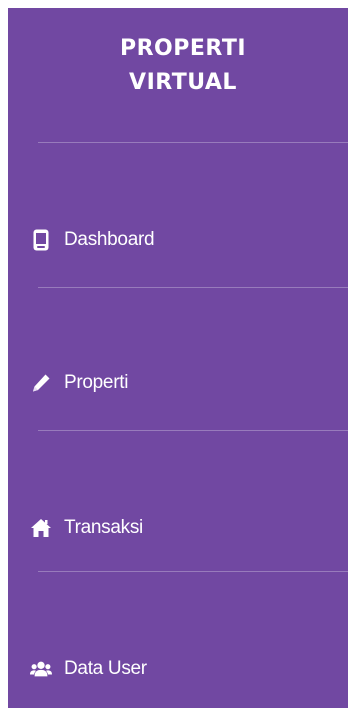 This screenshot has height=717, width=350. What do you see at coordinates (109, 239) in the screenshot?
I see `sidebar-item-label: Dashboard` at bounding box center [109, 239].